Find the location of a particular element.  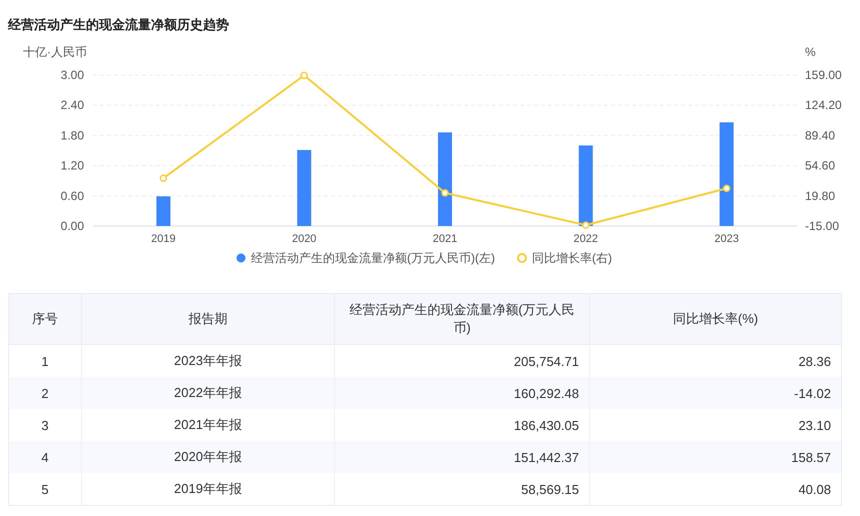

y-axis-label: 1.80 is located at coordinates (72, 135).